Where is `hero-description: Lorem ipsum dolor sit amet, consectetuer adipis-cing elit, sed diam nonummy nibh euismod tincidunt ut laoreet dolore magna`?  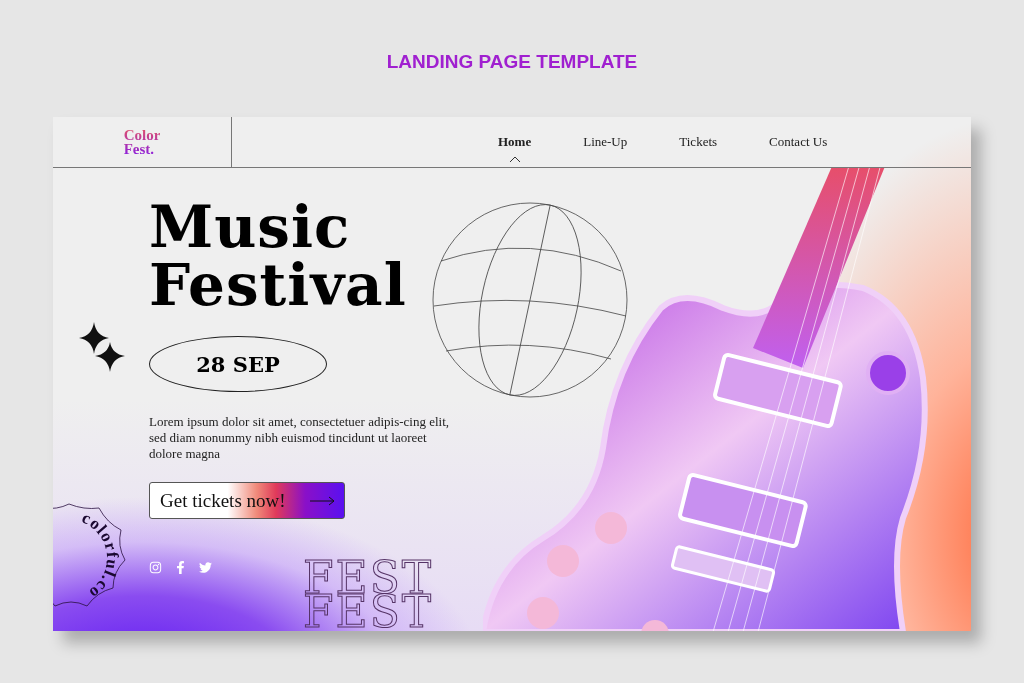
hero-description: Lorem ipsum dolor sit amet, consectetuer adipis-cing elit, sed diam nonummy nibh euismod tincidunt ut laoreet dolore magna is located at coordinates (299, 438).